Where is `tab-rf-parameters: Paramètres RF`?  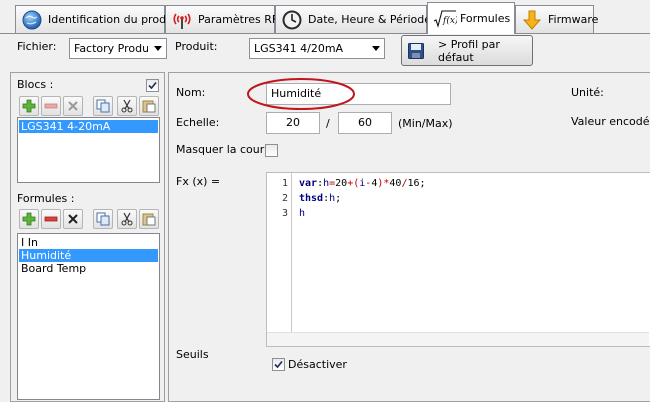 tab-rf-parameters: Paramètres RF is located at coordinates (222, 19).